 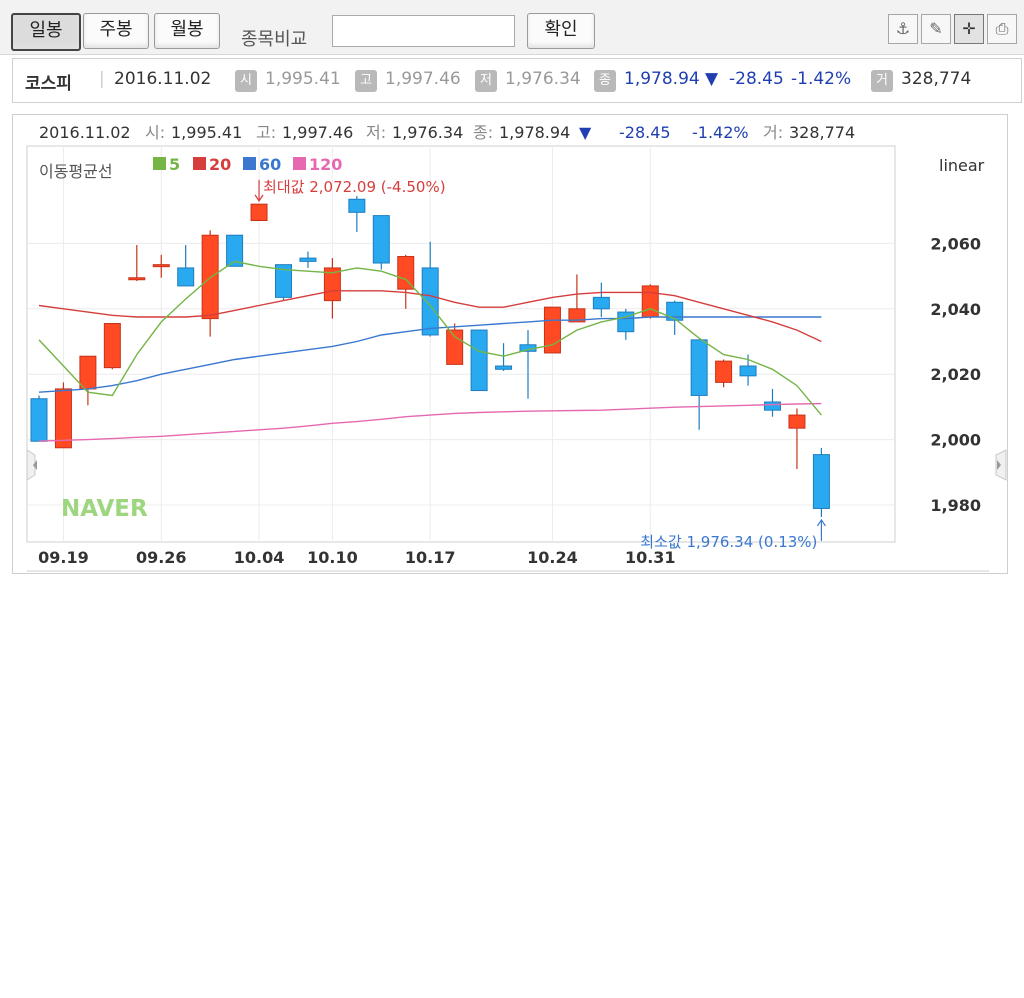 I want to click on header-change-pct: -1.42%, so click(x=720, y=132).